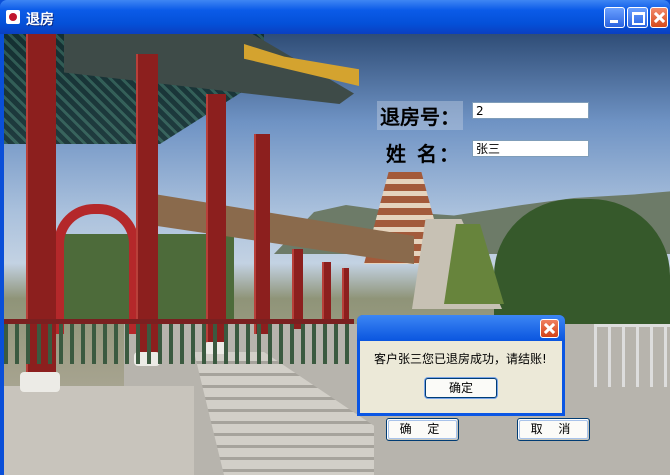 Image resolution: width=670 pixels, height=475 pixels. Describe the element at coordinates (553, 429) in the screenshot. I see `cancel-button: 取 消` at that location.